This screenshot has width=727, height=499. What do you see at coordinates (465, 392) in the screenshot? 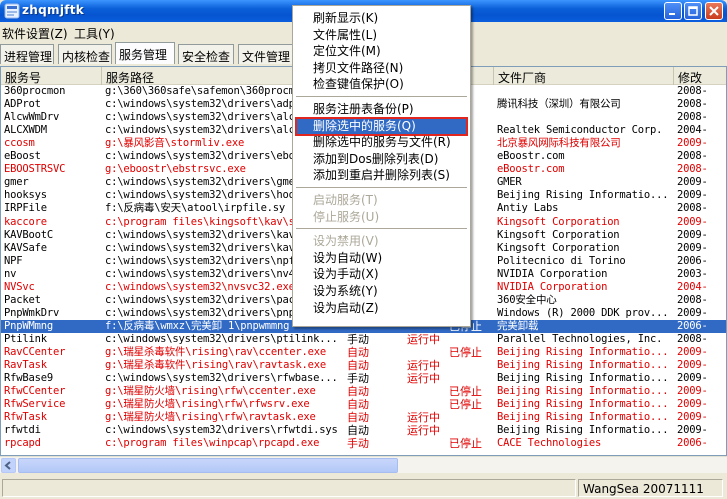
I see `cell-stopped: 已停止` at bounding box center [465, 392].